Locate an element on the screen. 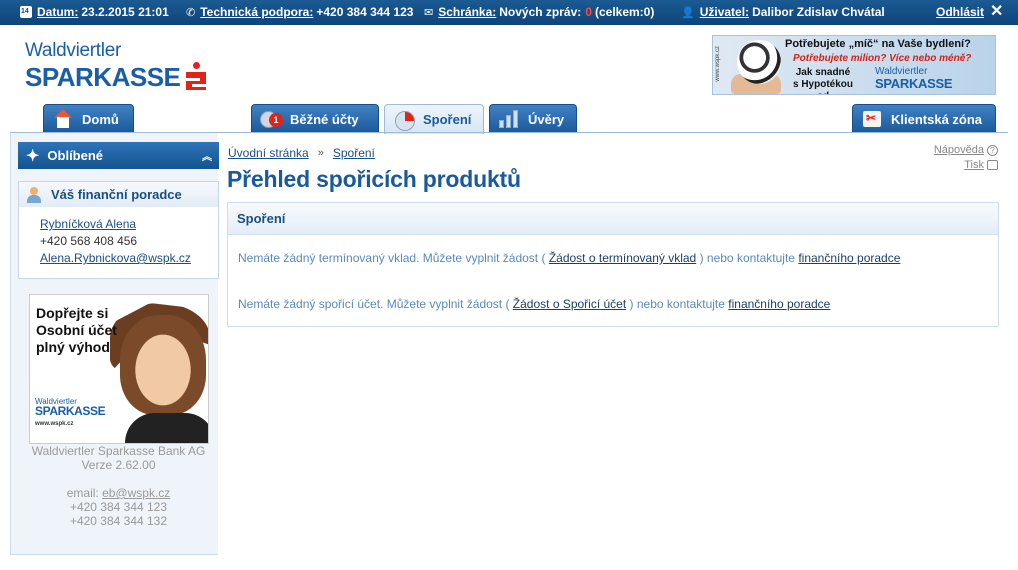 Image resolution: width=1018 pixels, height=570 pixels. notification-badge: 1 is located at coordinates (276, 120).